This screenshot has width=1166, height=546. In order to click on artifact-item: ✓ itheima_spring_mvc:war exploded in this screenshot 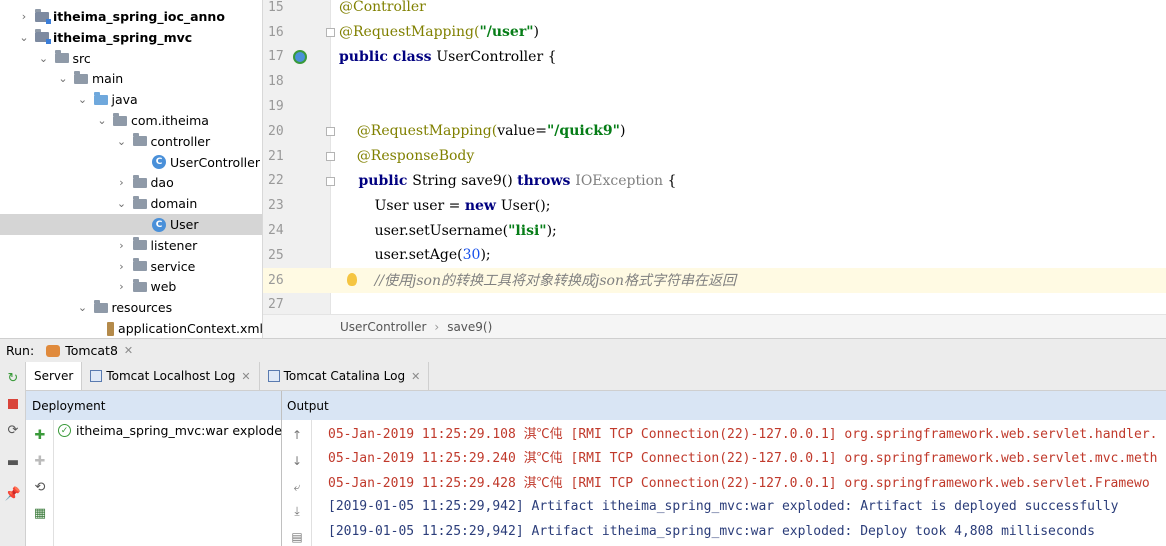, I will do `click(174, 430)`.